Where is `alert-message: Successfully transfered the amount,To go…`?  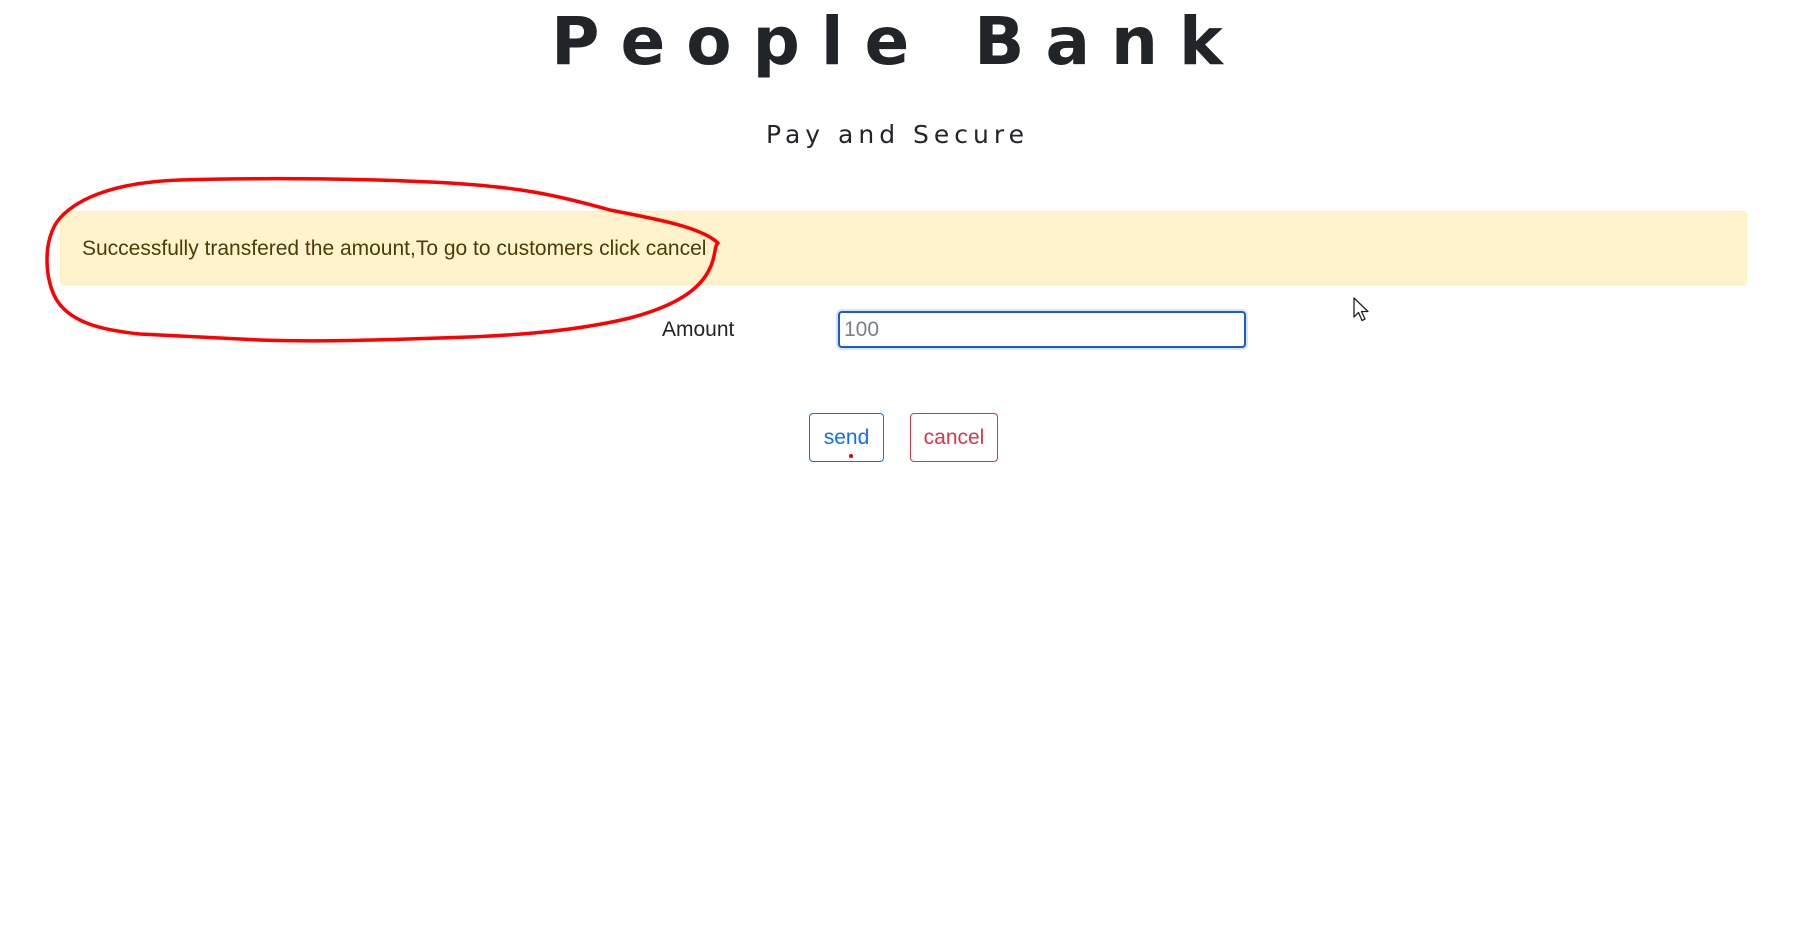
alert-message: Successfully transfered the amount,To go… is located at coordinates (394, 248).